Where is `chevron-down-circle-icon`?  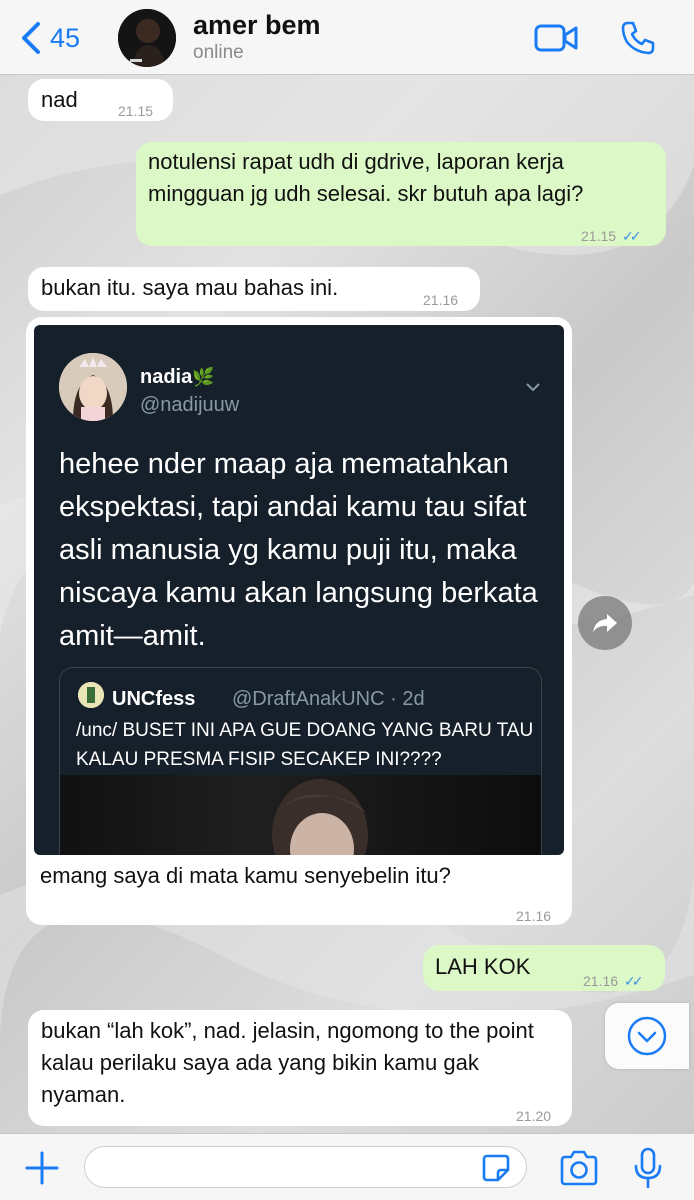 chevron-down-circle-icon is located at coordinates (647, 1036).